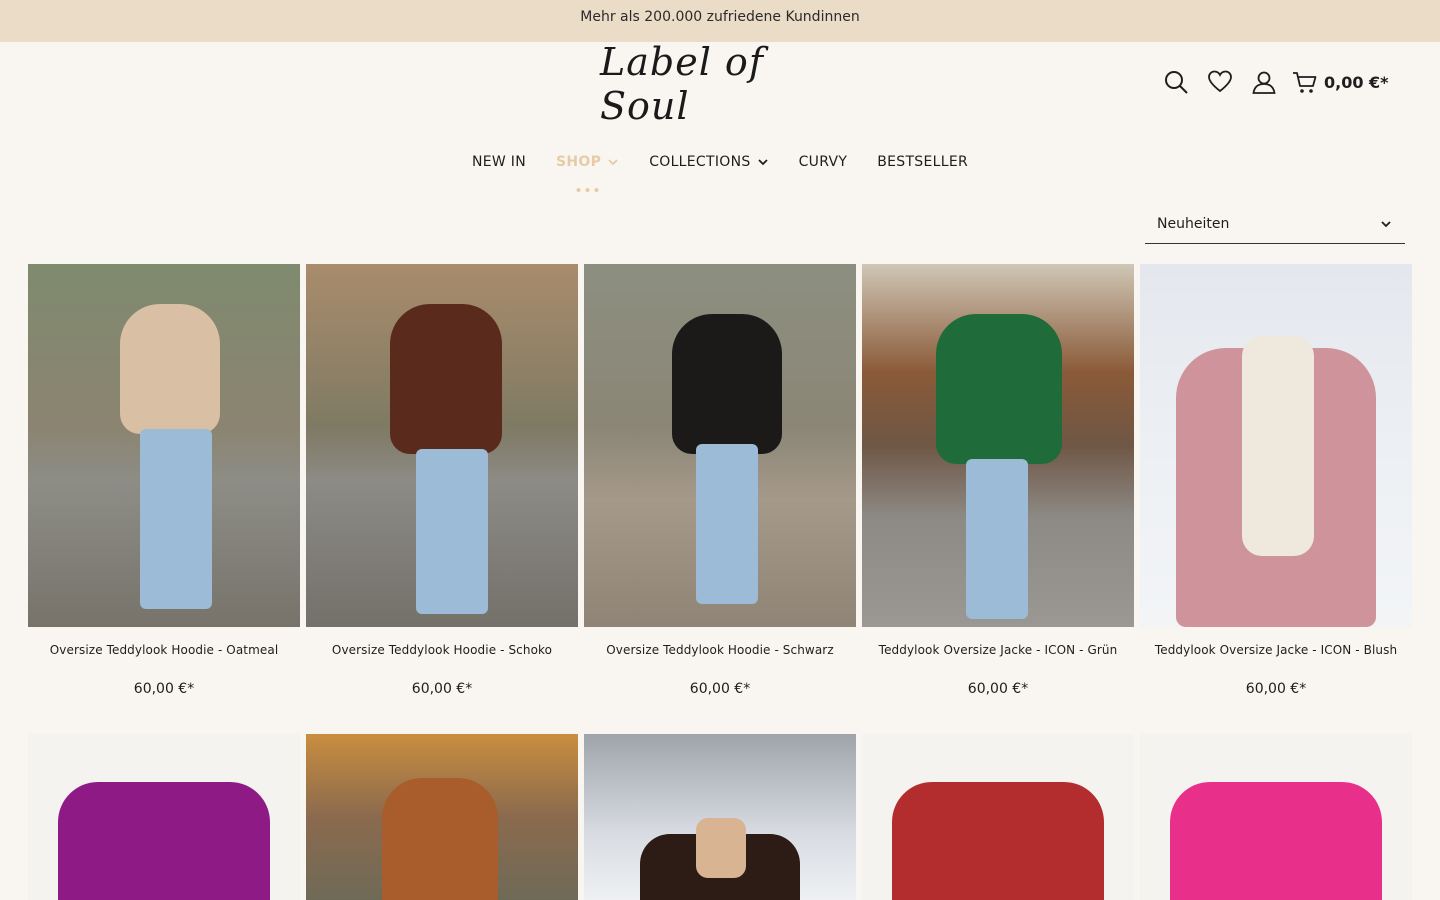 The image size is (1440, 900). What do you see at coordinates (1356, 82) in the screenshot?
I see `cart-total: 0,00 €*` at bounding box center [1356, 82].